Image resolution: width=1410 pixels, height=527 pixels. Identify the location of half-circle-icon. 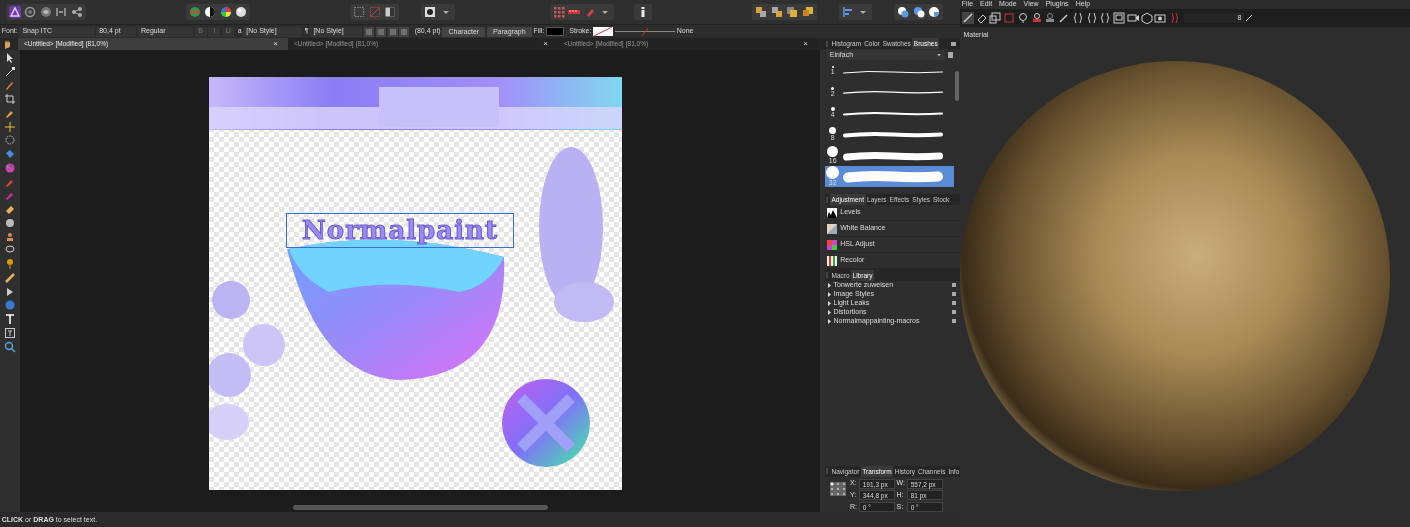
(210, 12).